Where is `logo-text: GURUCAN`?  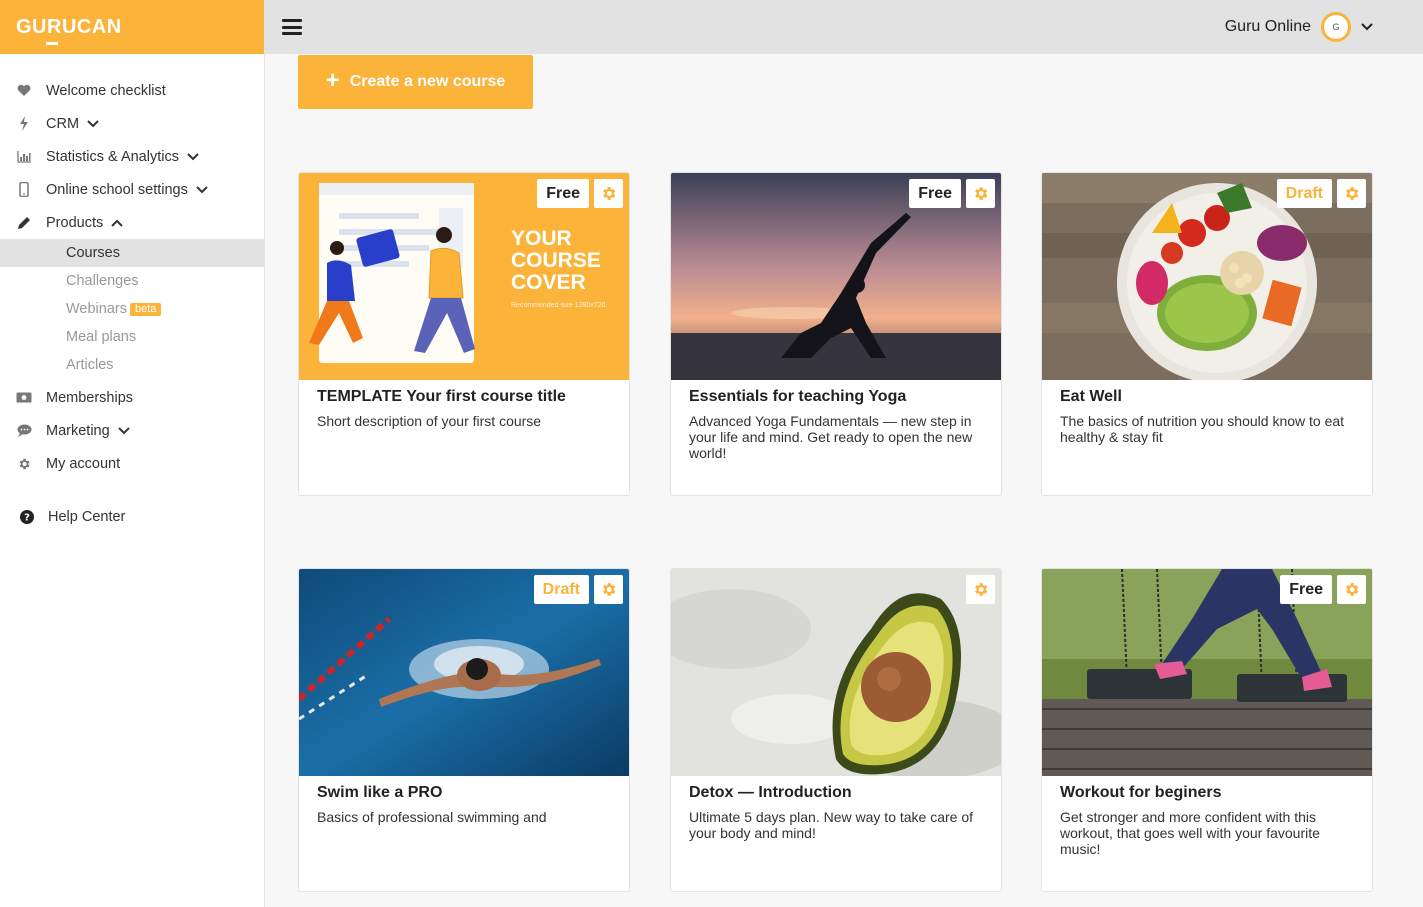
logo-text: GURUCAN is located at coordinates (69, 26).